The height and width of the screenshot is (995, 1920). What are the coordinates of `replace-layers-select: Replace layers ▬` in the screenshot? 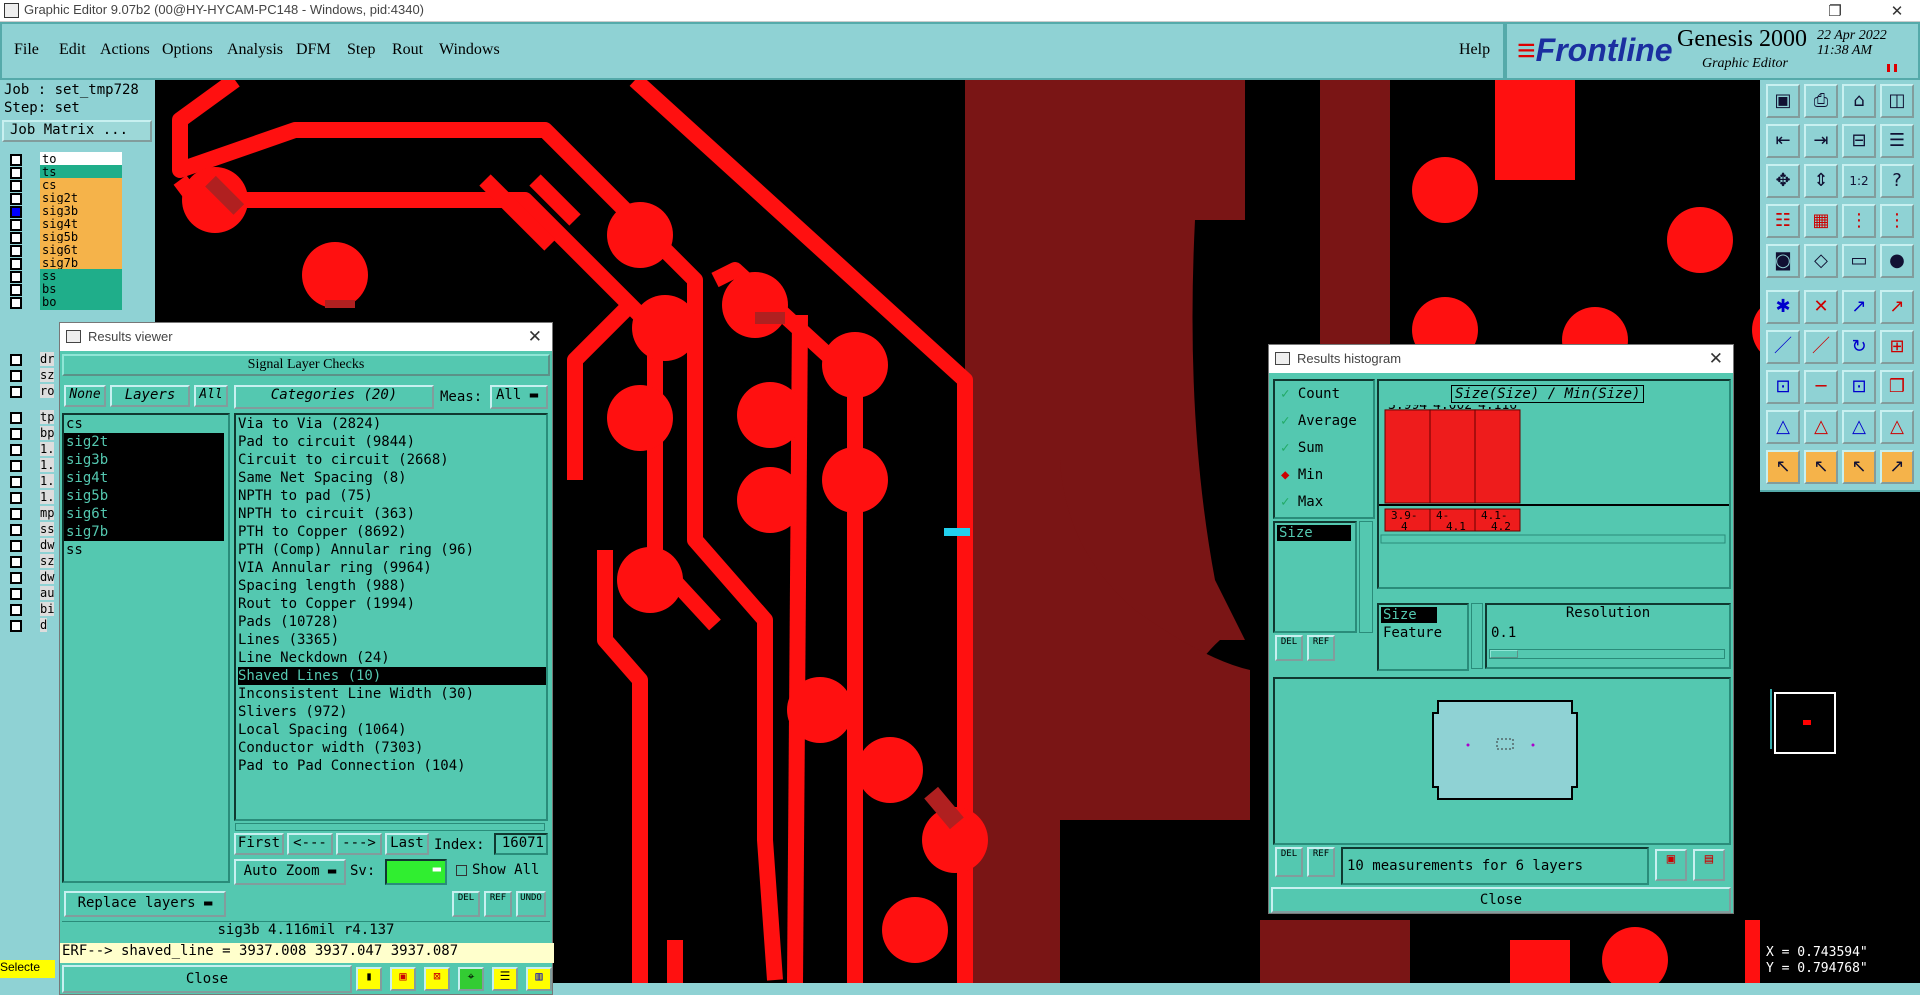 It's located at (145, 904).